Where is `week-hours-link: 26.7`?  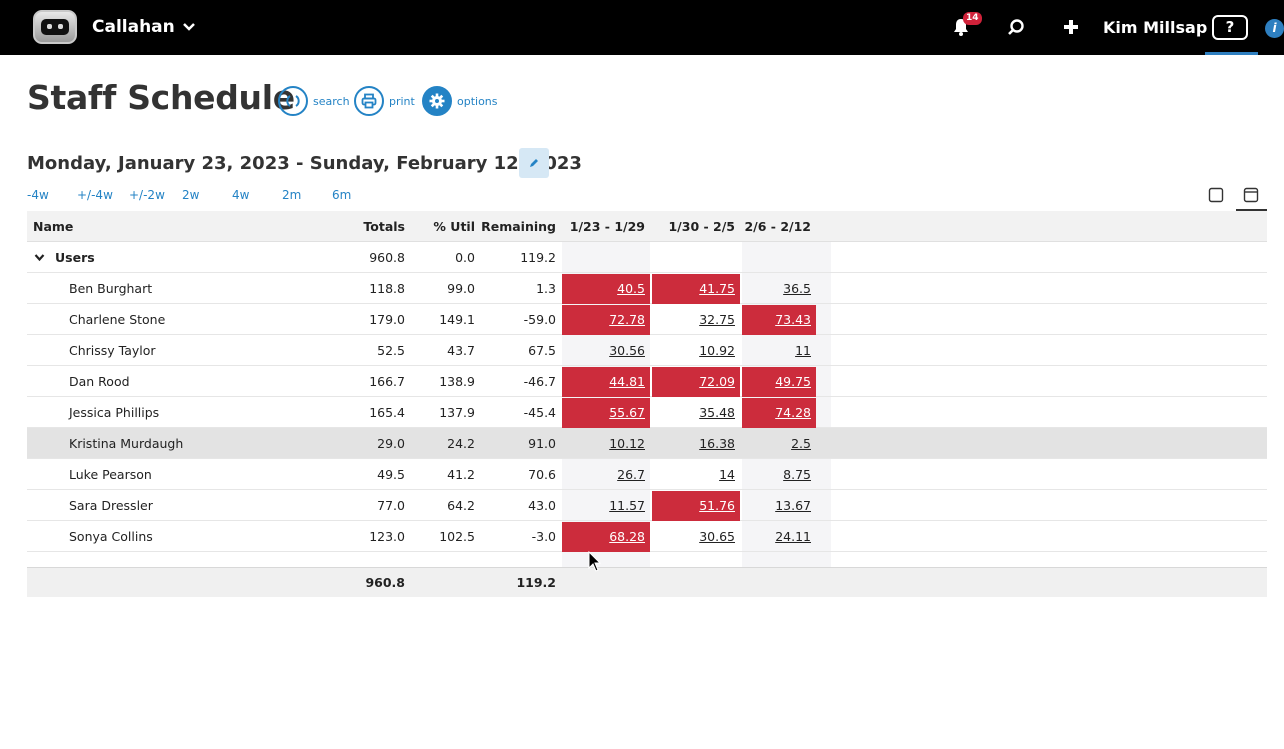 week-hours-link: 26.7 is located at coordinates (606, 475).